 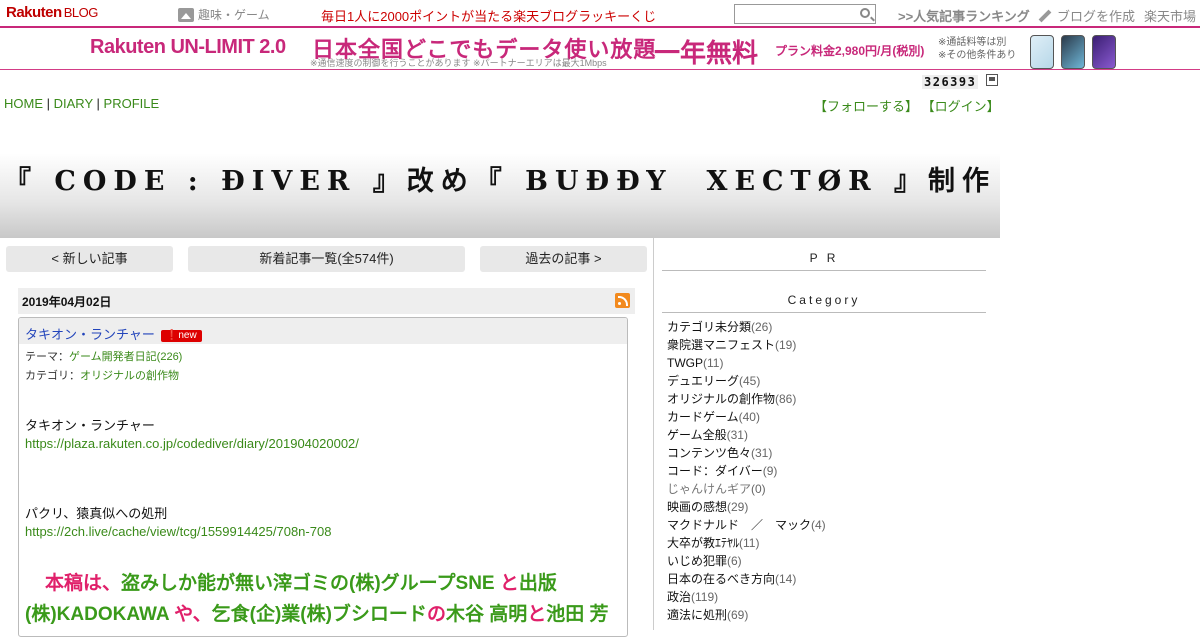 I want to click on category-item: ゲーム全般(31), so click(x=746, y=435).